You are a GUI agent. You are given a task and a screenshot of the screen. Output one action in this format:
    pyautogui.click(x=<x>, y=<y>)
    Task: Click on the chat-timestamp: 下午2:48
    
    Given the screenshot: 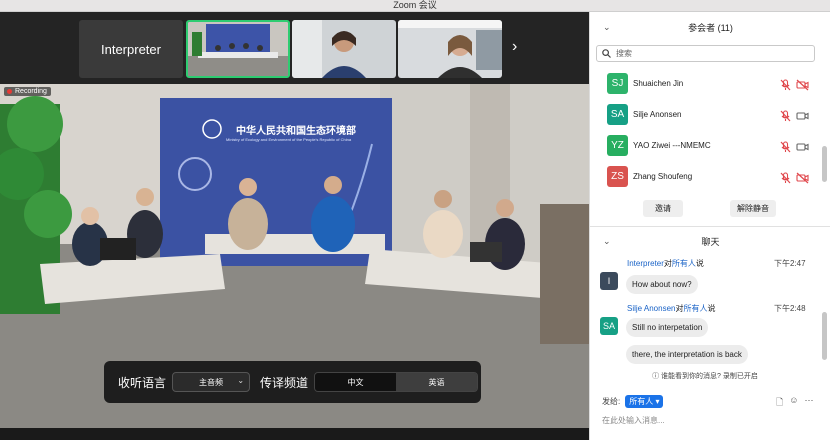 What is the action you would take?
    pyautogui.click(x=790, y=308)
    